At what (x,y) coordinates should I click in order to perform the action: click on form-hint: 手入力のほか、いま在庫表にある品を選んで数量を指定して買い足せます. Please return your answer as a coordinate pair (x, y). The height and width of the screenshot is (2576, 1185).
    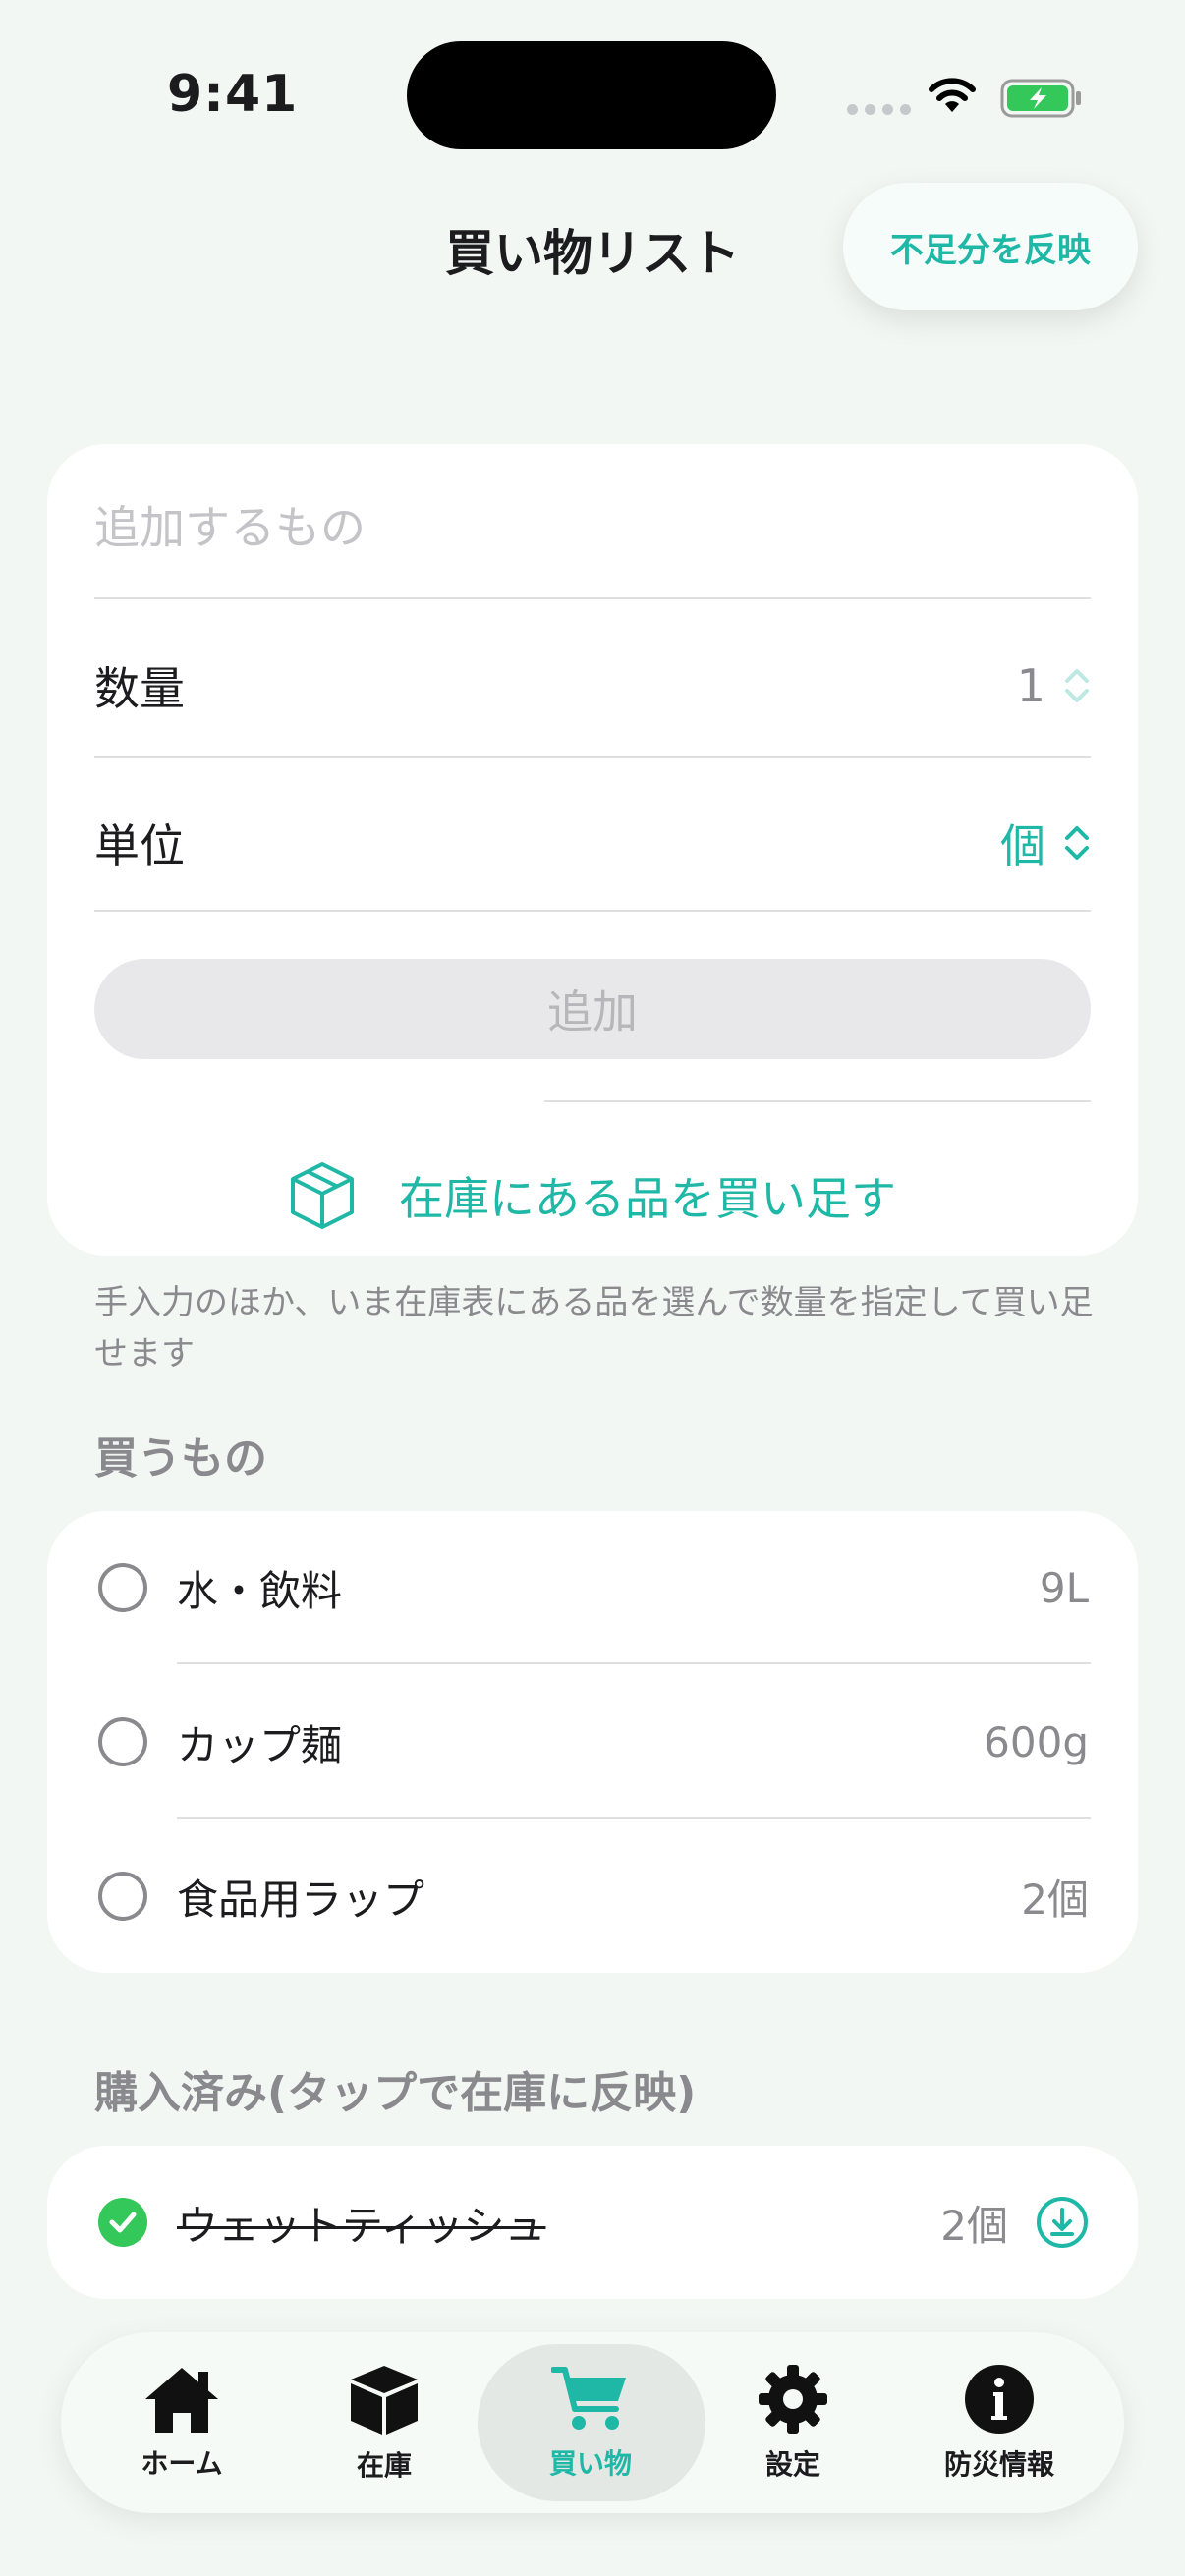
    Looking at the image, I should click on (594, 1328).